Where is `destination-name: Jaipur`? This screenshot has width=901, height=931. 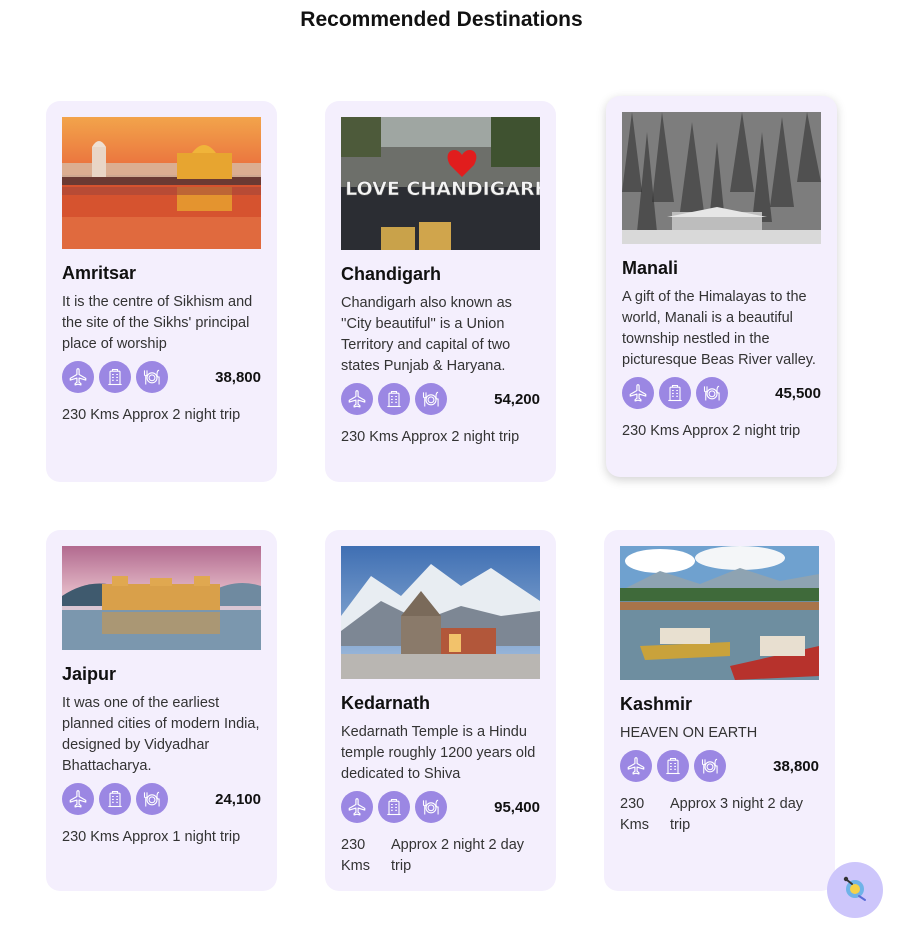 destination-name: Jaipur is located at coordinates (89, 674).